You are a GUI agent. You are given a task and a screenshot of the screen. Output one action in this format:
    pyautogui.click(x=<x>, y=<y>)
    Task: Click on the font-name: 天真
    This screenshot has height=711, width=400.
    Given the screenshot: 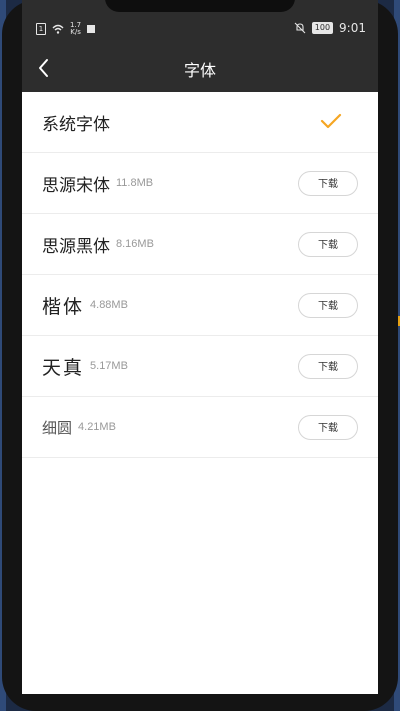 What is the action you would take?
    pyautogui.click(x=63, y=367)
    